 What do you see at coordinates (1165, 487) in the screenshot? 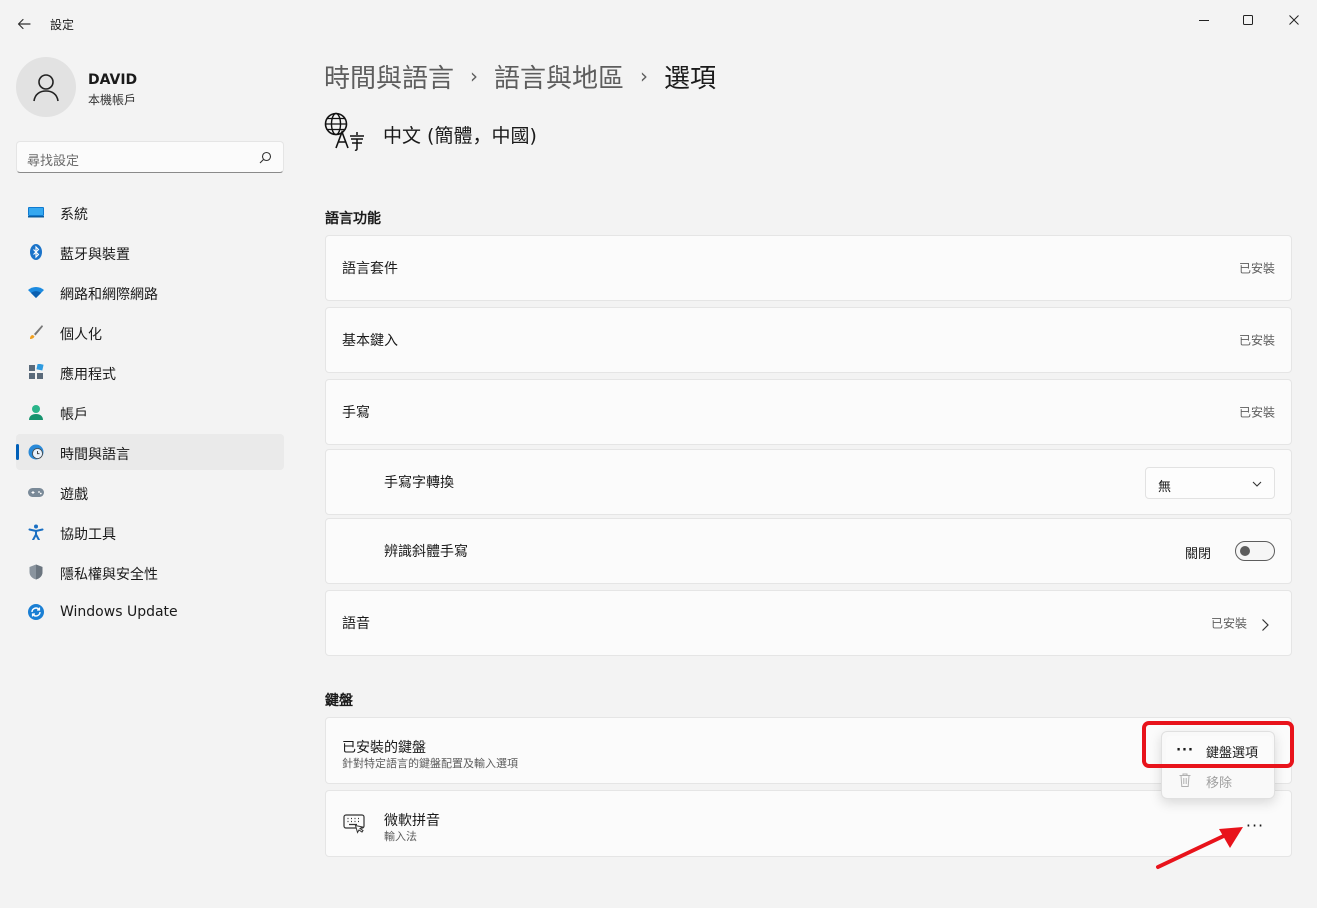
I see `dropdown-value: 無` at bounding box center [1165, 487].